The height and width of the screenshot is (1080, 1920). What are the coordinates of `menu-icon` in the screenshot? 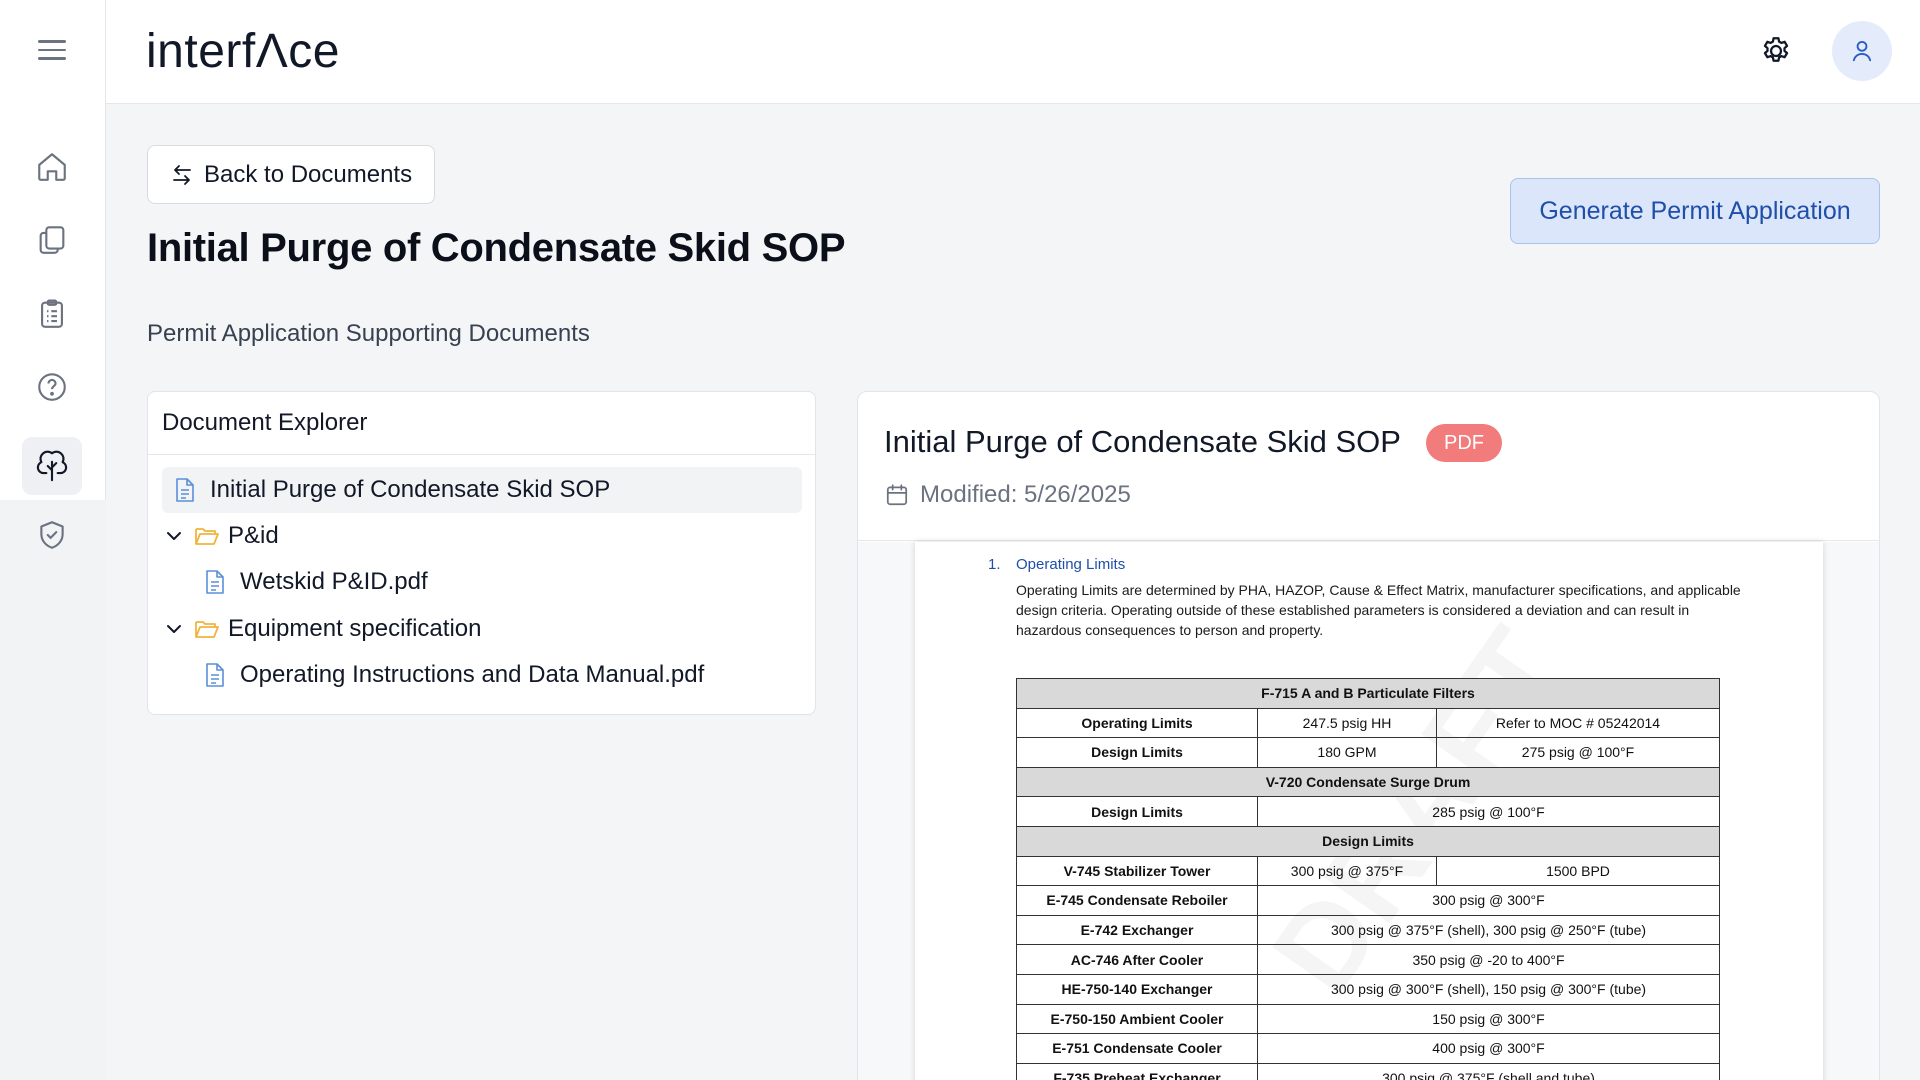 It's located at (52, 52).